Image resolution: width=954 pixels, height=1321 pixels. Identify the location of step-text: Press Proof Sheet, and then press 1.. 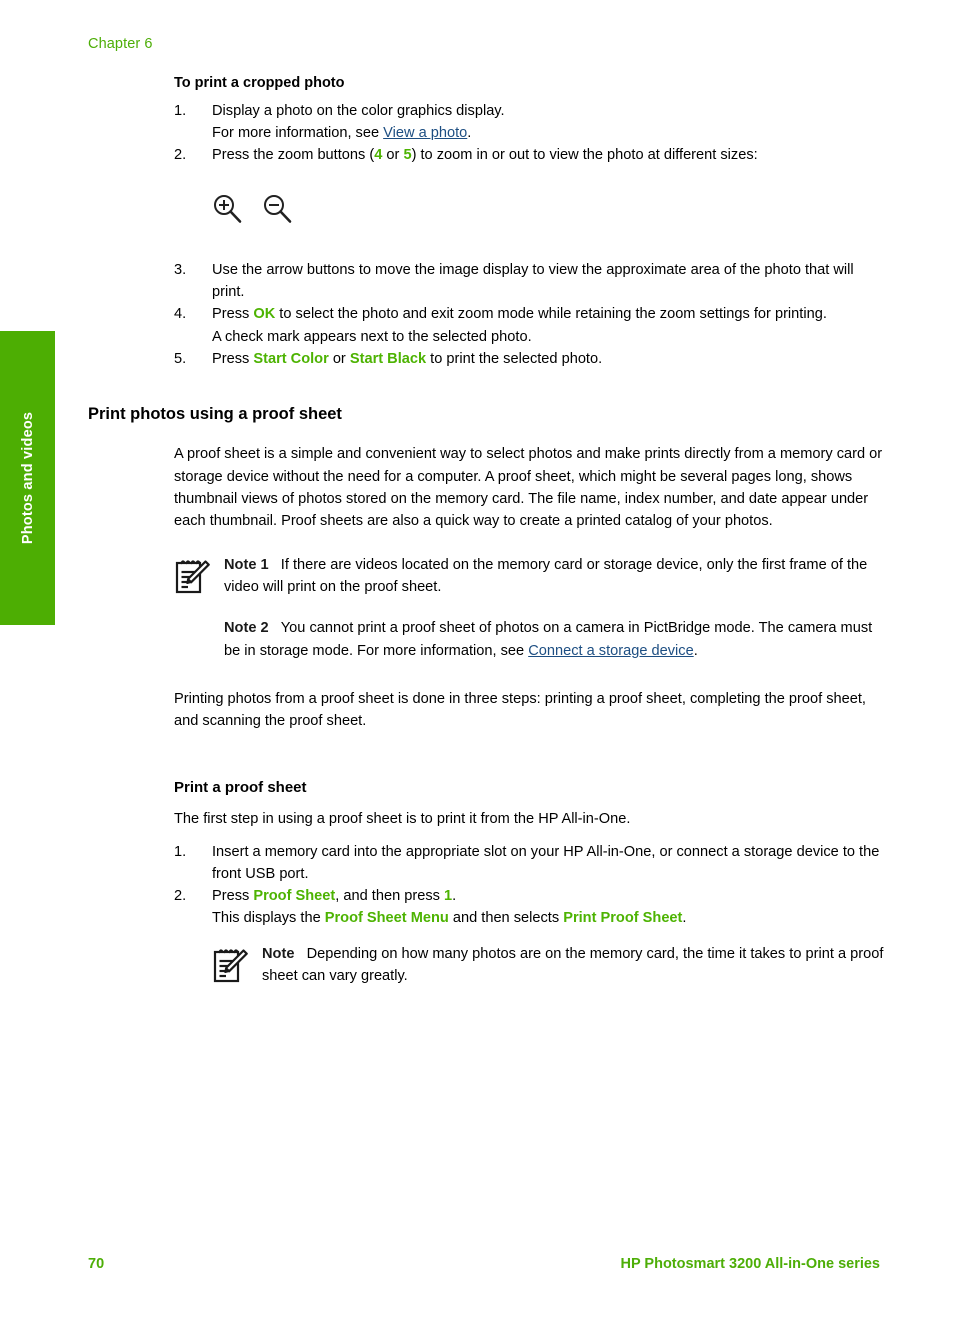
(334, 896).